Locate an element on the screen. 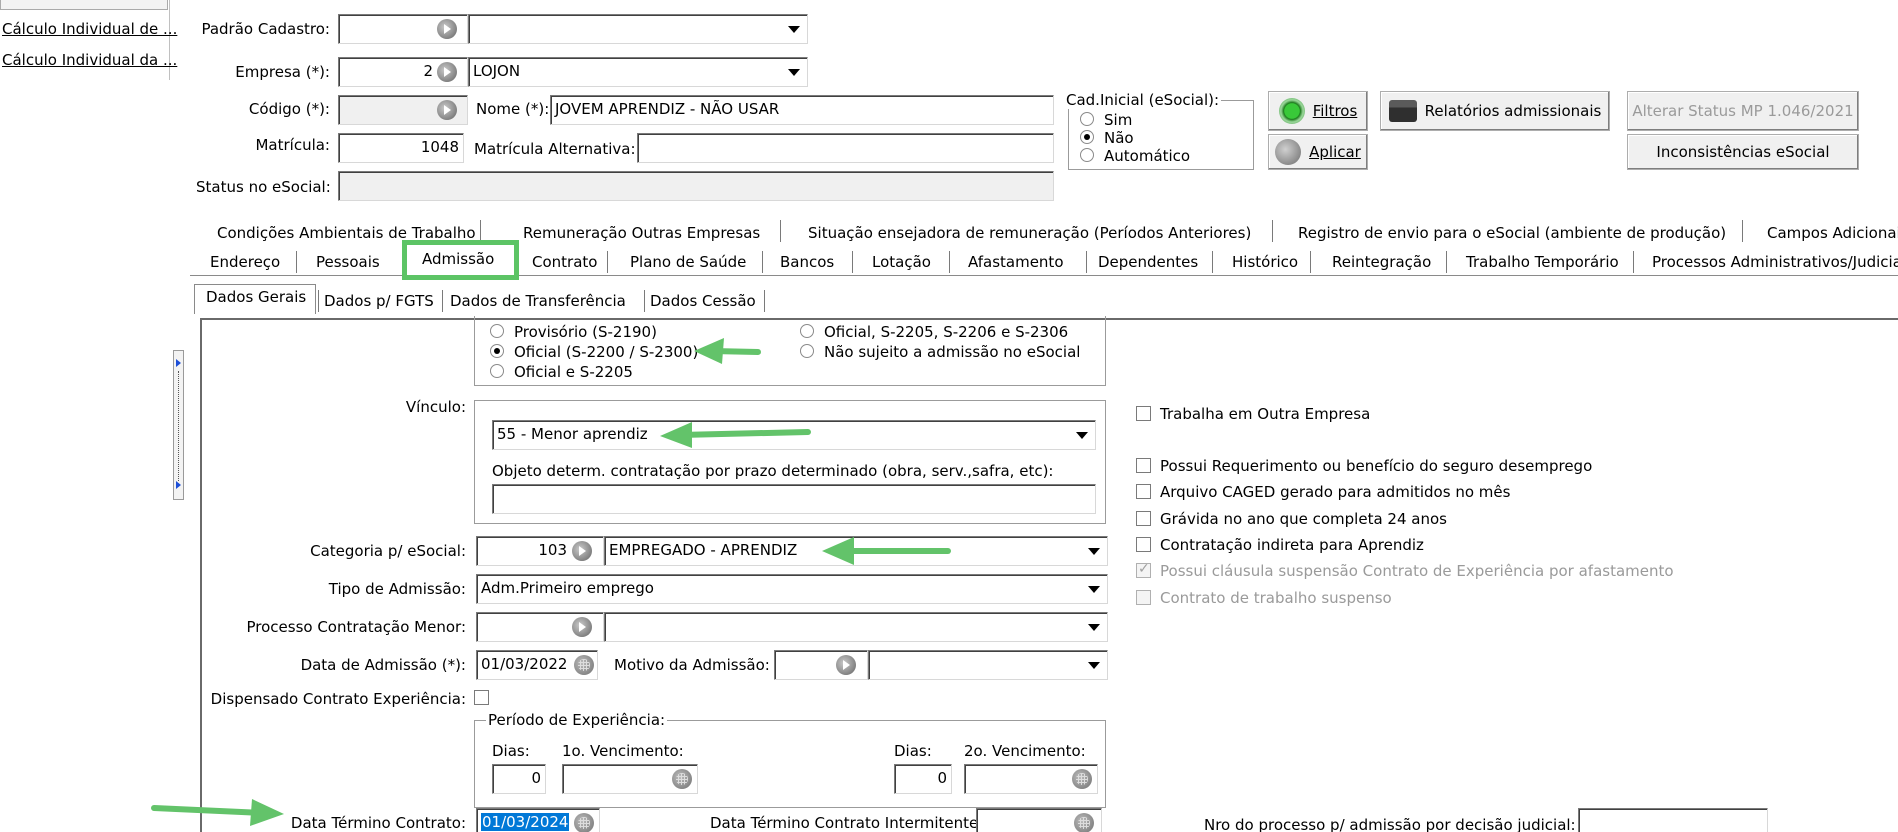 Image resolution: width=1898 pixels, height=832 pixels. arrow-categoria is located at coordinates (886, 551).